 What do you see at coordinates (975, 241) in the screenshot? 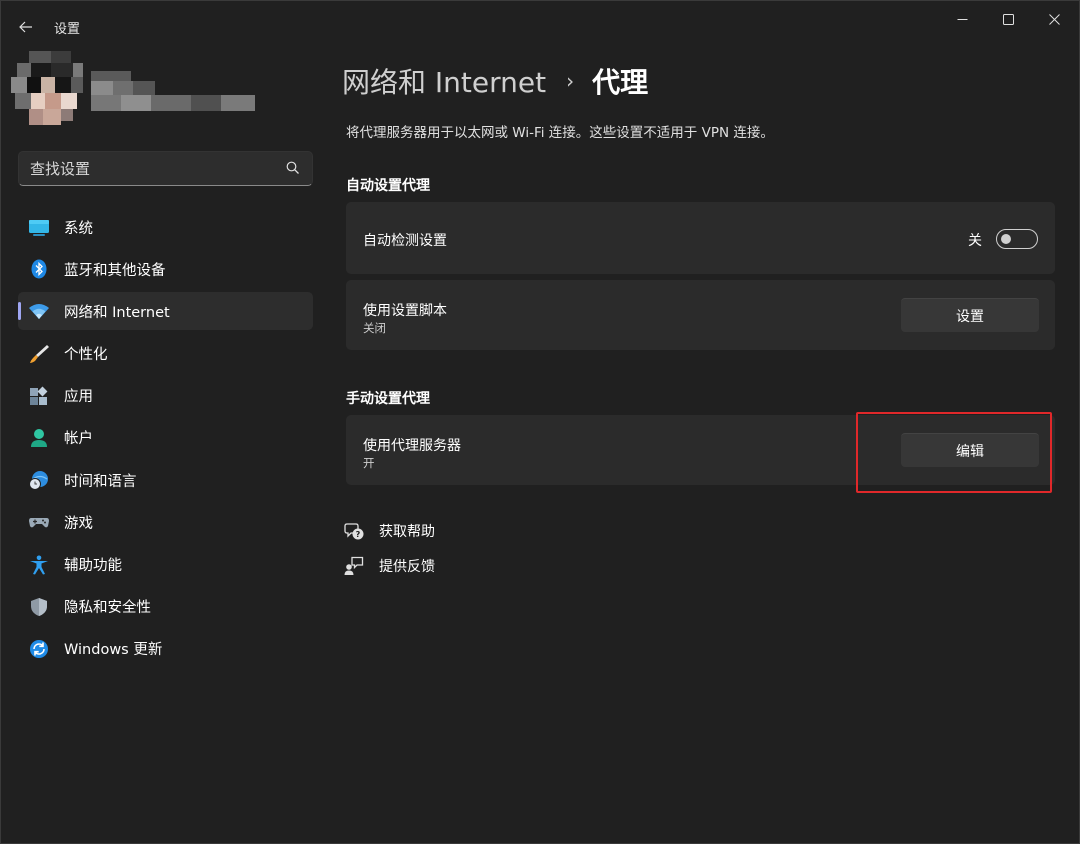
I see `auto-detect-toggle-label: 关` at bounding box center [975, 241].